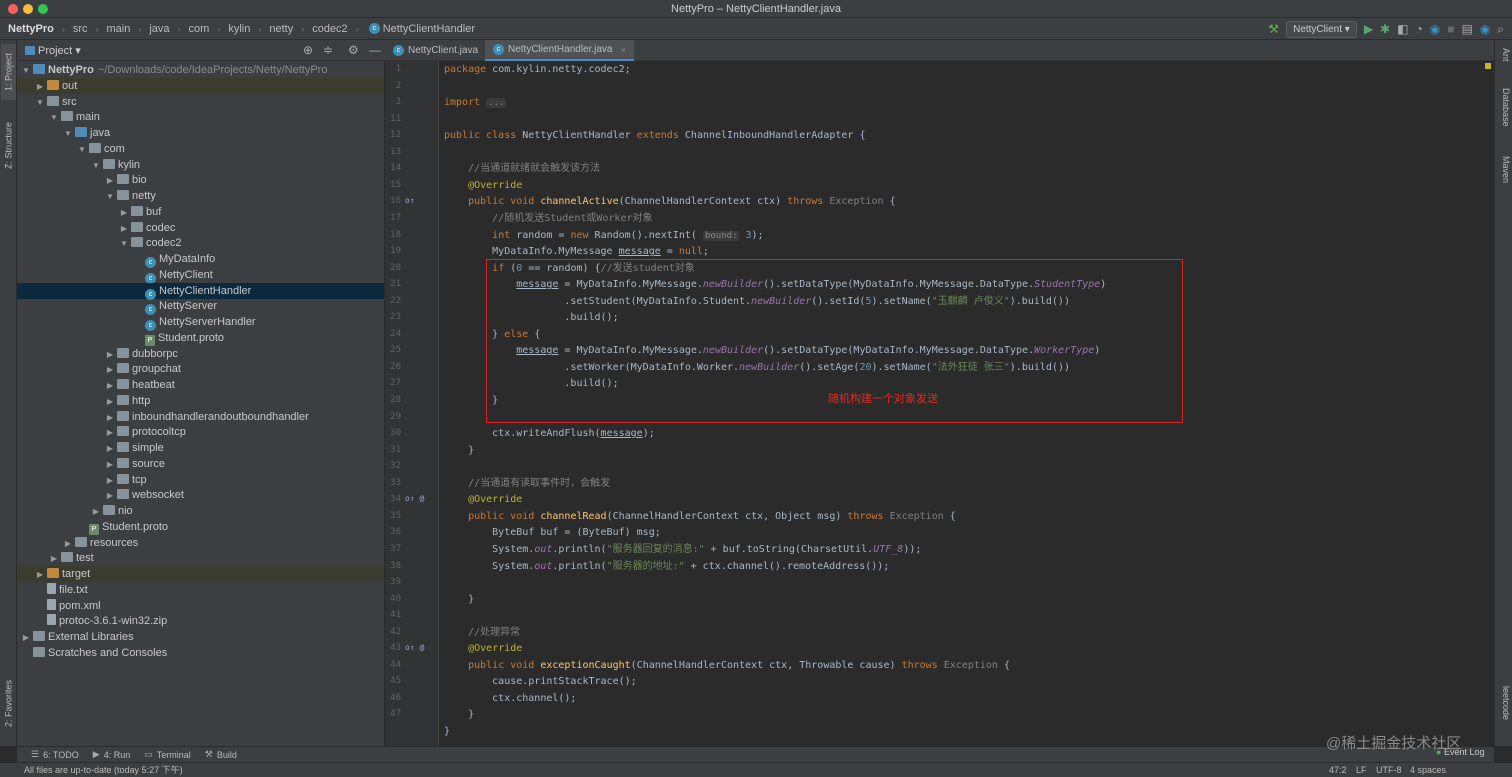 The height and width of the screenshot is (777, 1512). I want to click on breadcrumb-item: c NettyClientHandler, so click(417, 29).